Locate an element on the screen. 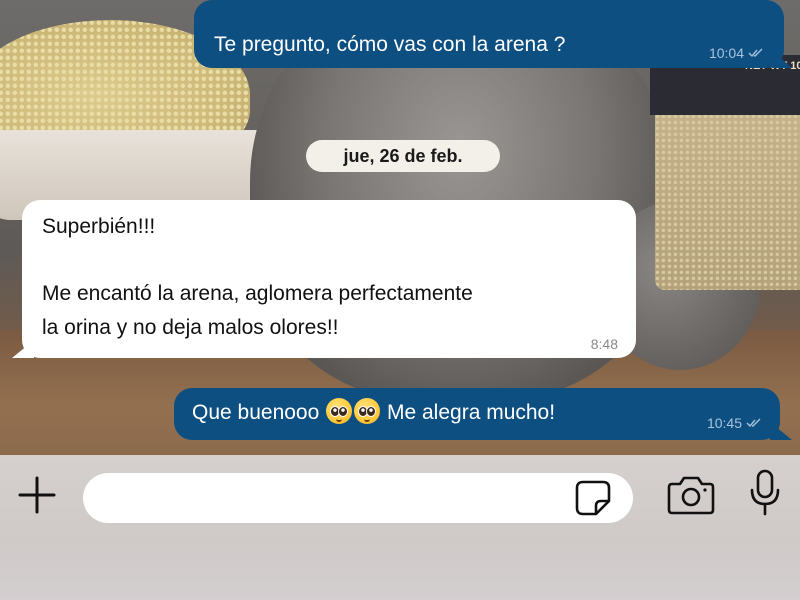  message-meta: 10:04 is located at coordinates (736, 53).